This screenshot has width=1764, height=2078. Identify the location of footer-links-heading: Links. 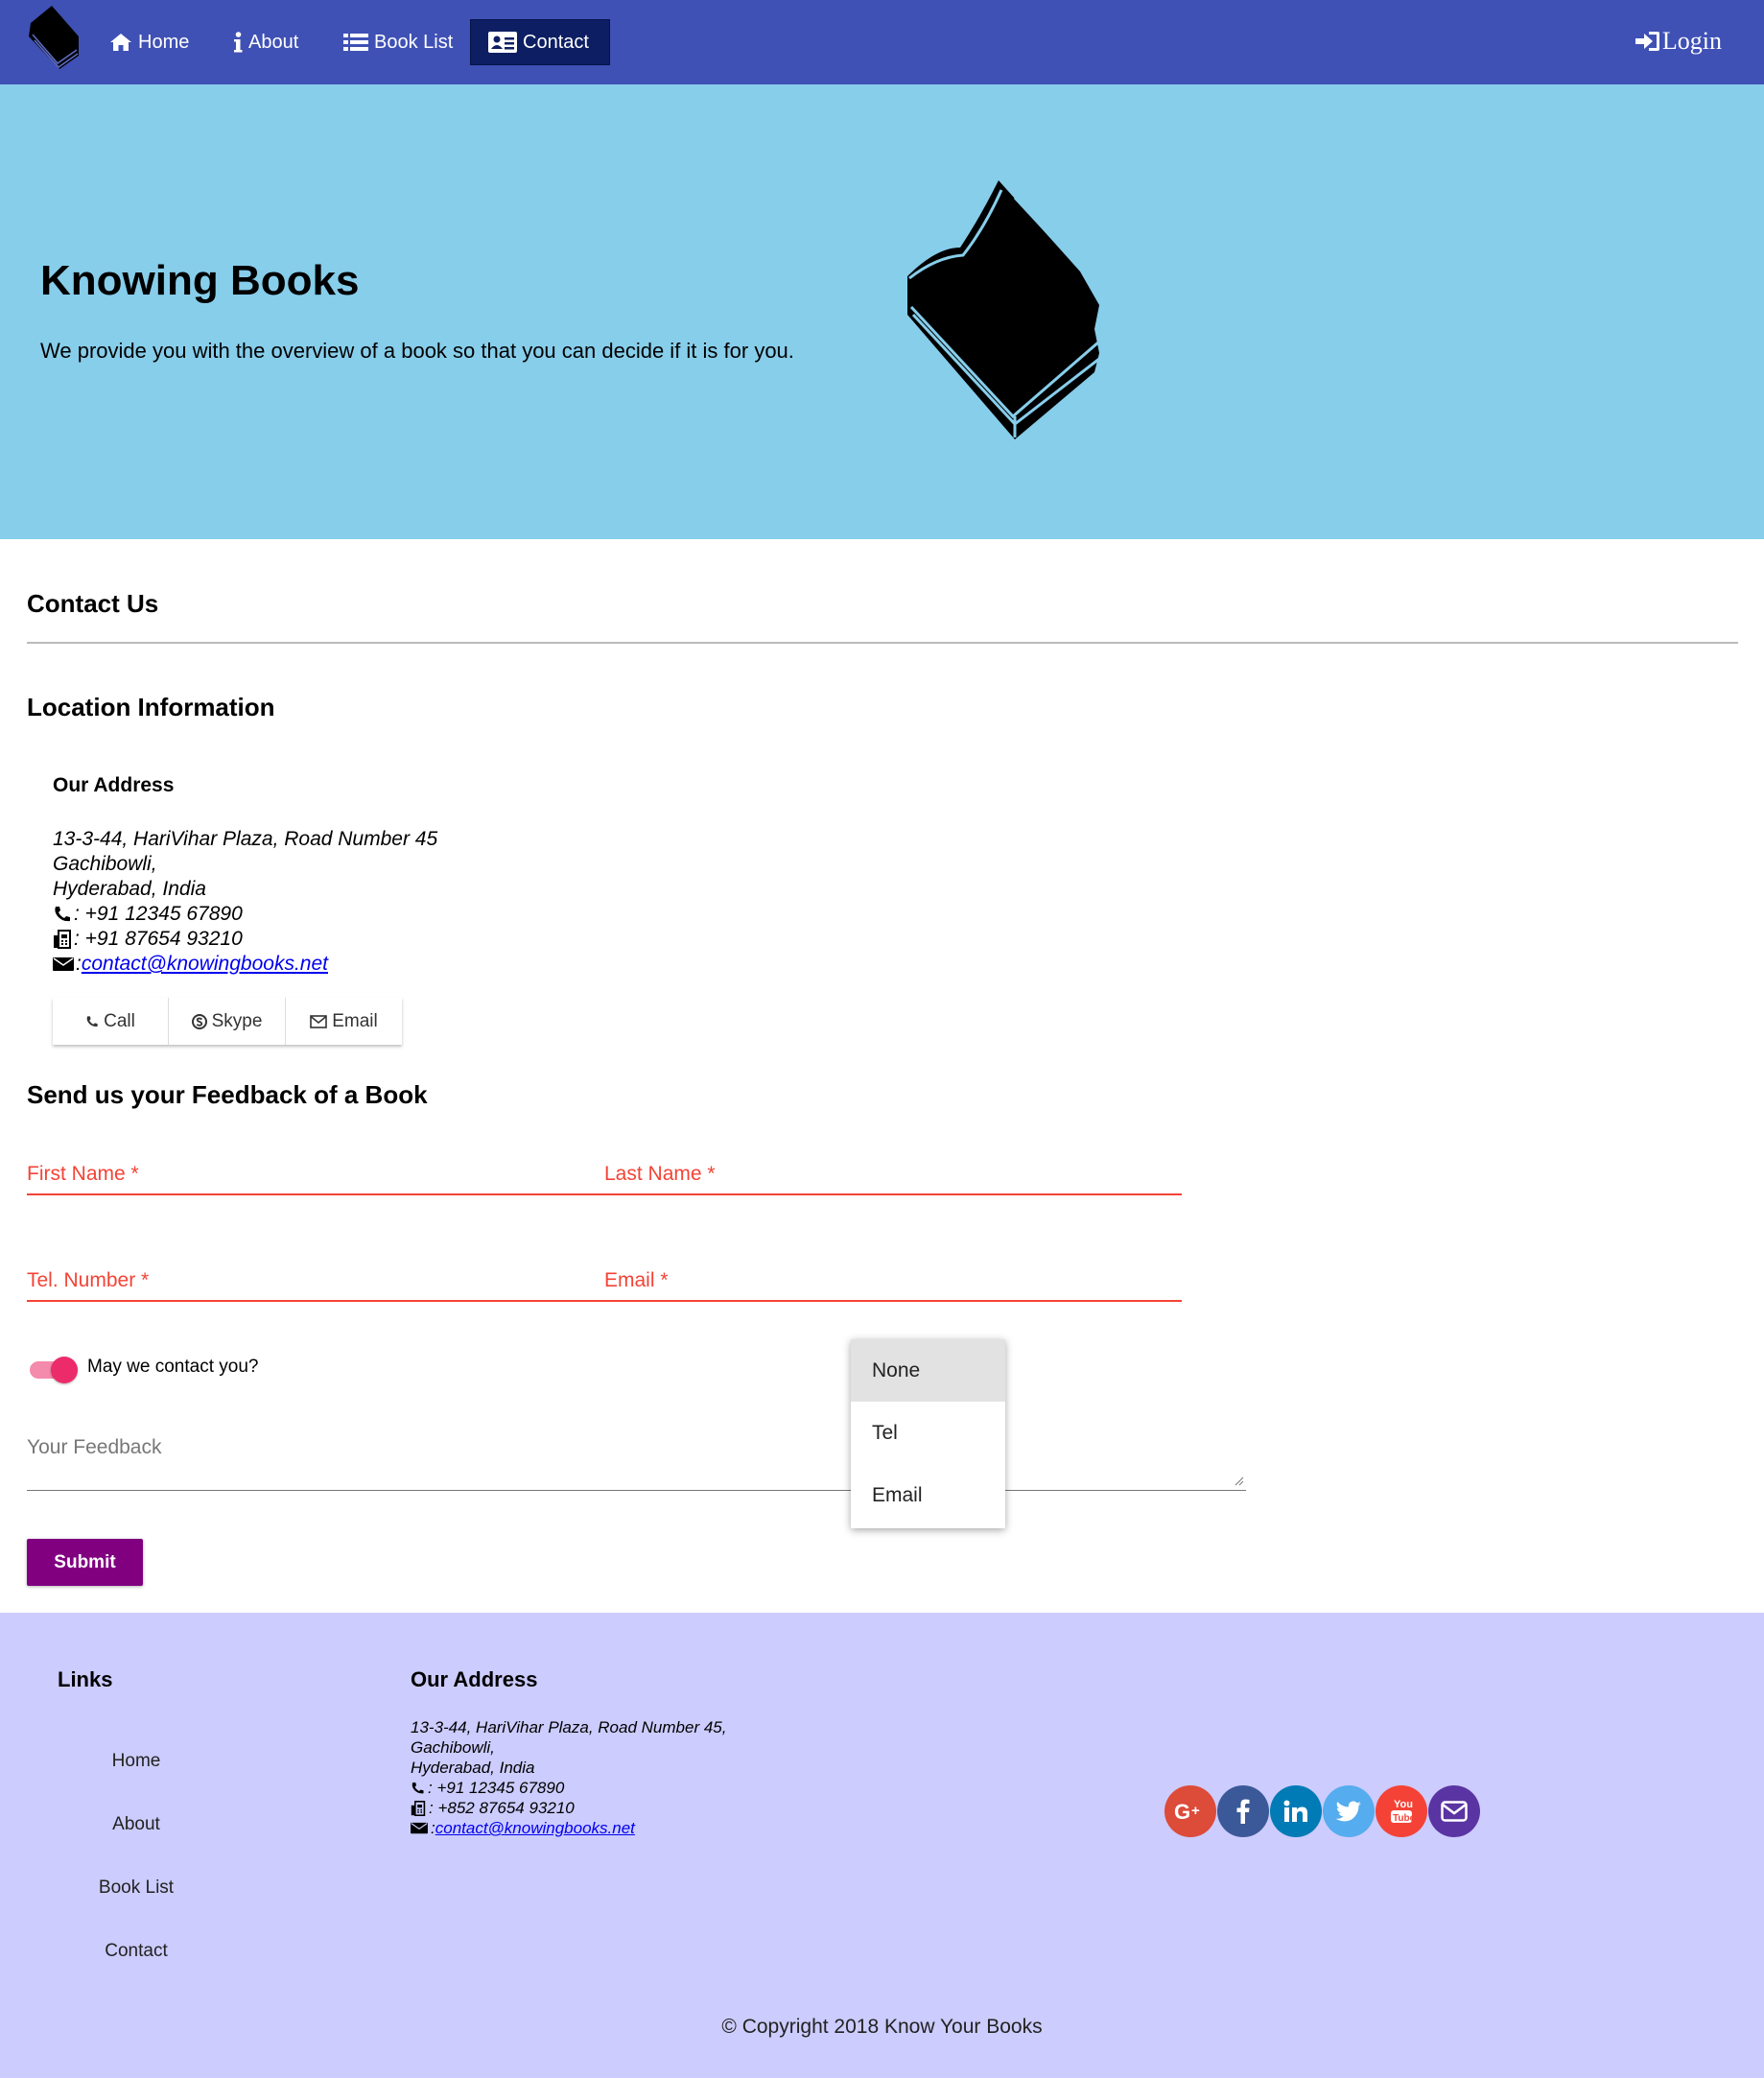
(86, 1679).